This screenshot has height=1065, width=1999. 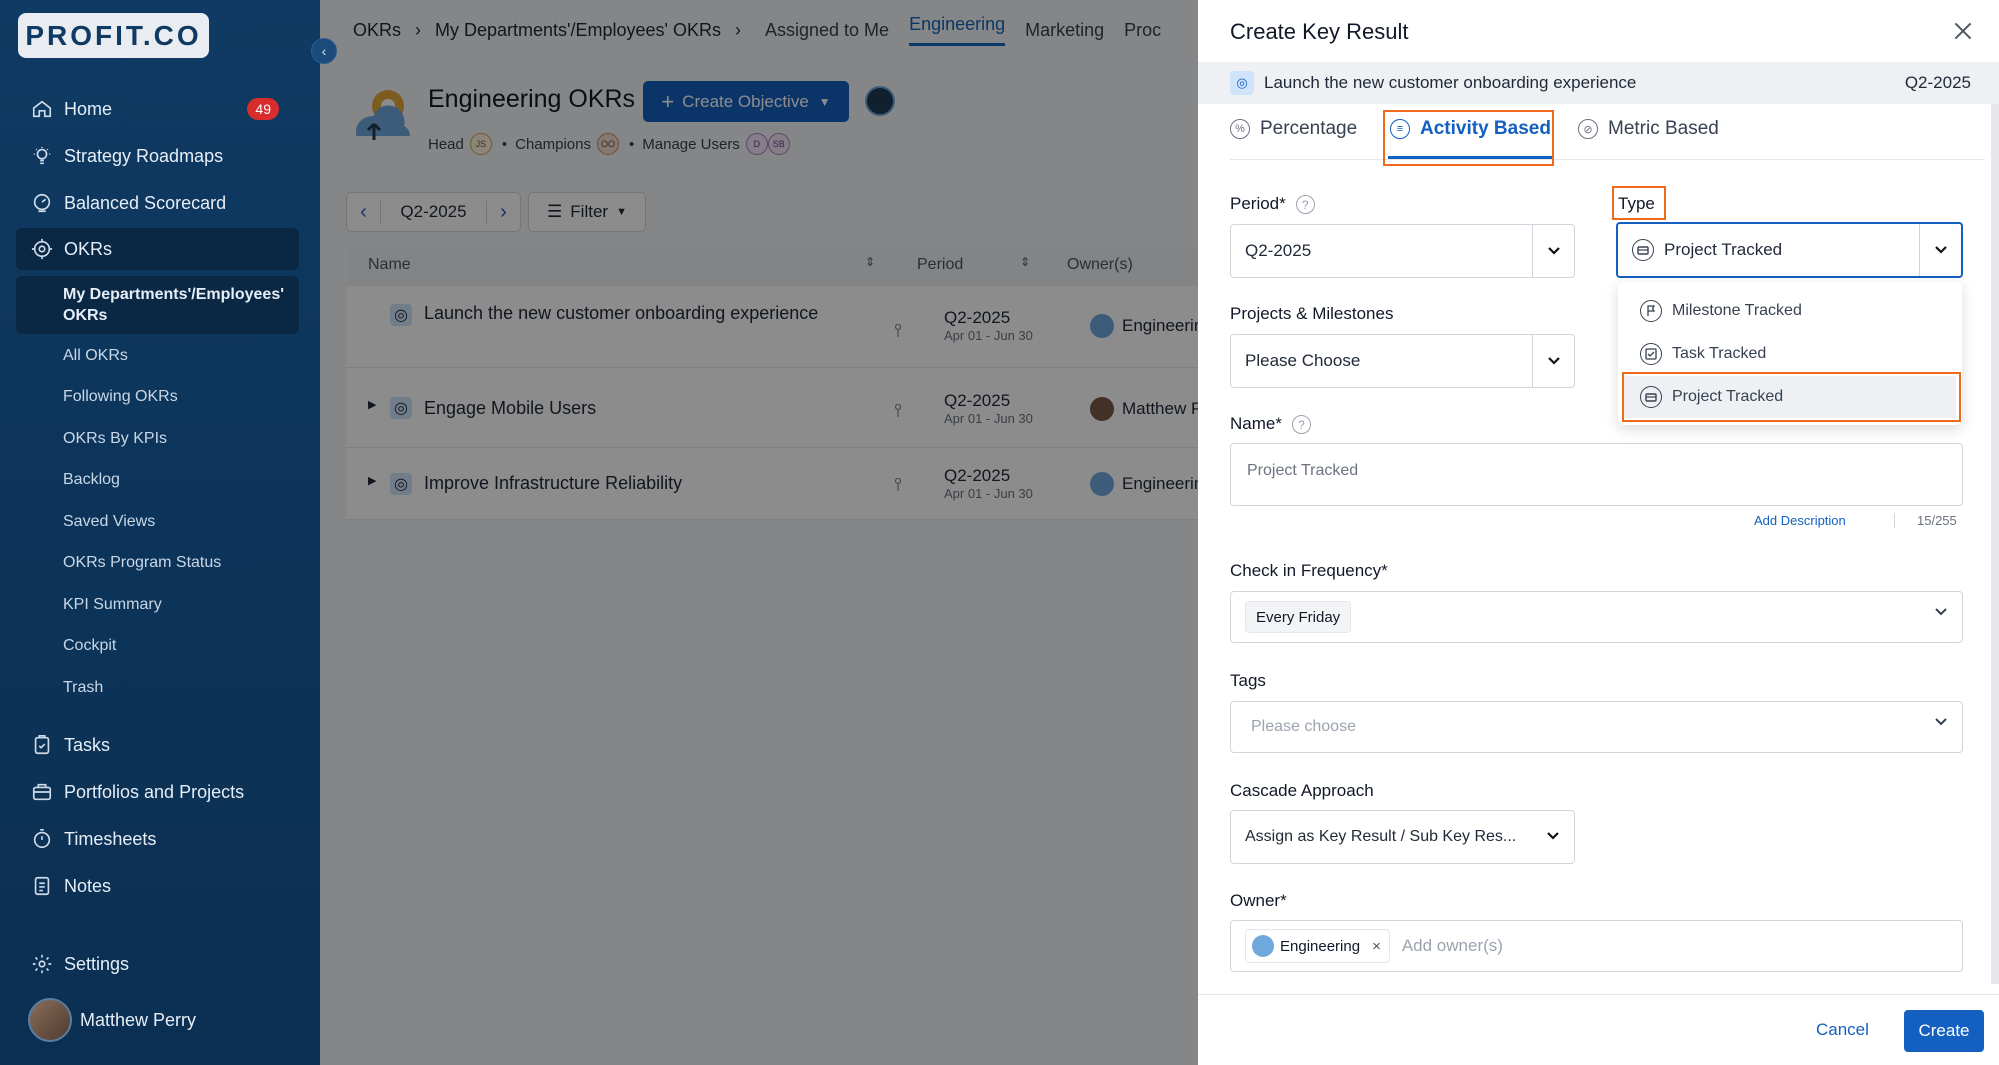 What do you see at coordinates (87, 744) in the screenshot?
I see `sidebar-item-label: Tasks` at bounding box center [87, 744].